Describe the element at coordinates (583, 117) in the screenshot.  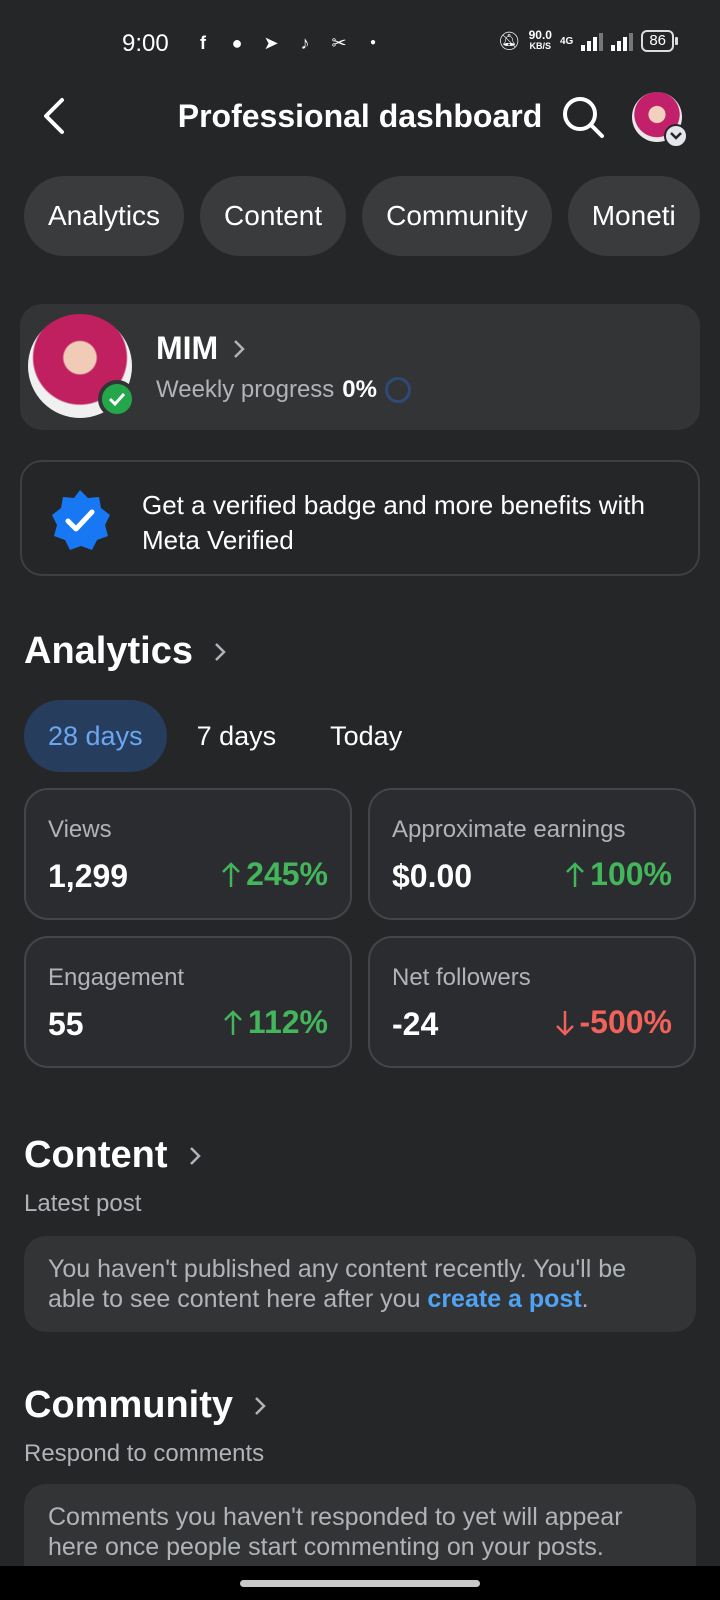
I see `search-icon` at that location.